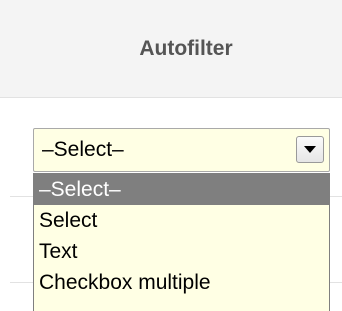 The image size is (342, 311). Describe the element at coordinates (181, 150) in the screenshot. I see `autofilter-select: –Select–` at that location.